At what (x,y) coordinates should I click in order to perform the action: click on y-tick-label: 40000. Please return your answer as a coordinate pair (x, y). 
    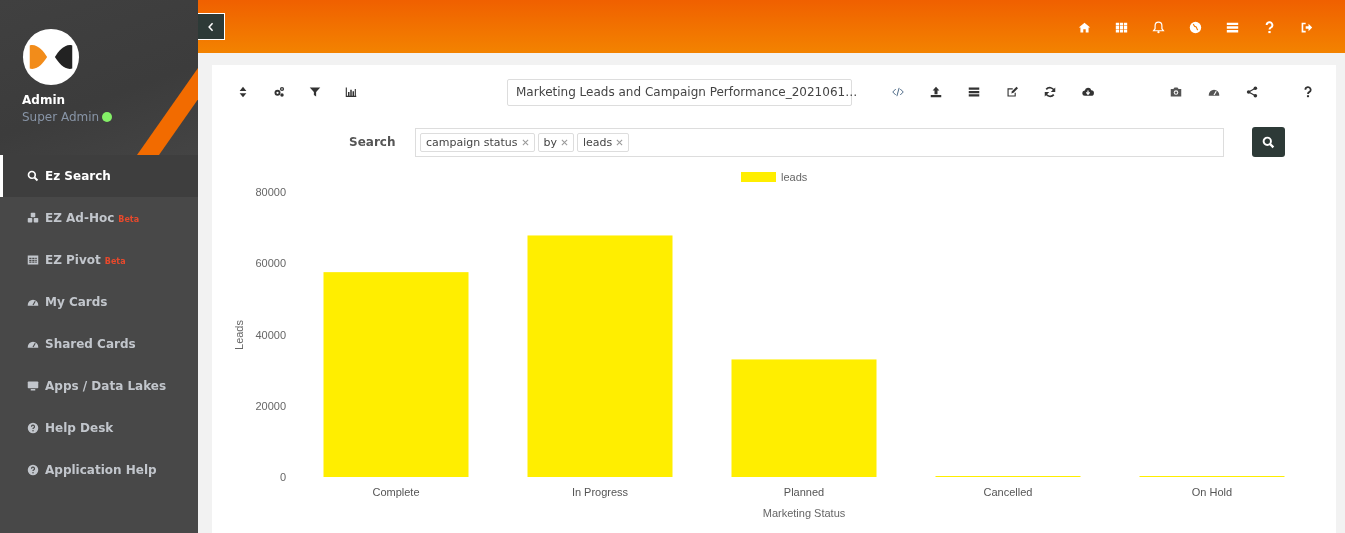
    Looking at the image, I should click on (270, 334).